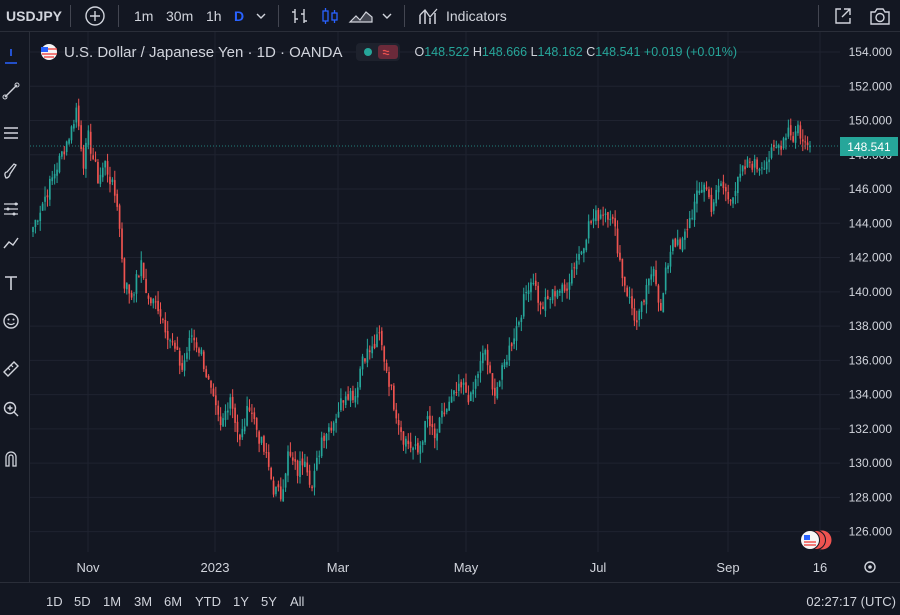  Describe the element at coordinates (330, 15) in the screenshot. I see `candles-chart-type-button` at that location.